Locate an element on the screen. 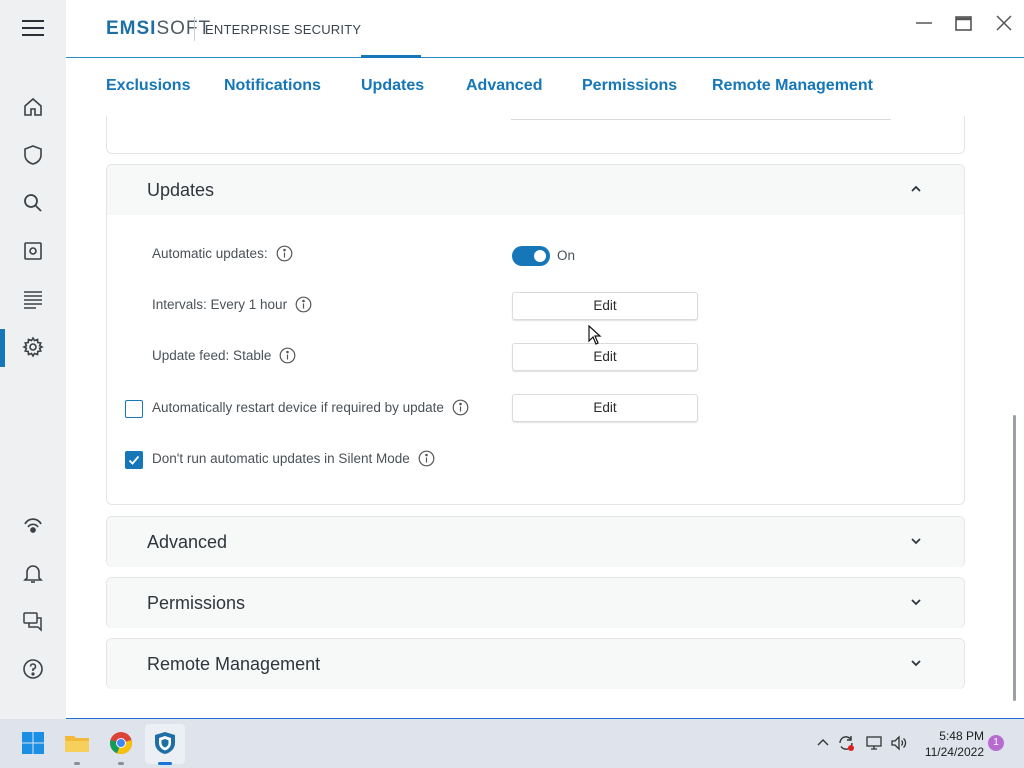  emsisoft-logo: EMSISOFT is located at coordinates (158, 29).